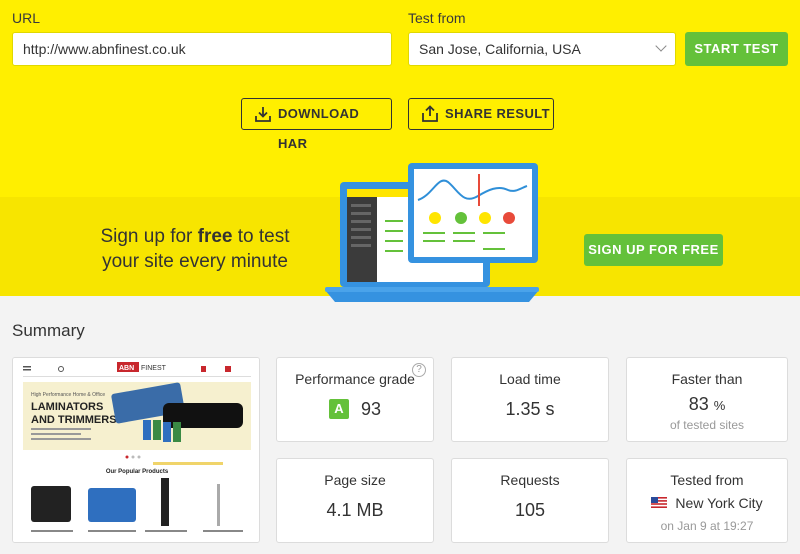 The image size is (800, 554). What do you see at coordinates (707, 379) in the screenshot?
I see `faster-than-label: Faster than` at bounding box center [707, 379].